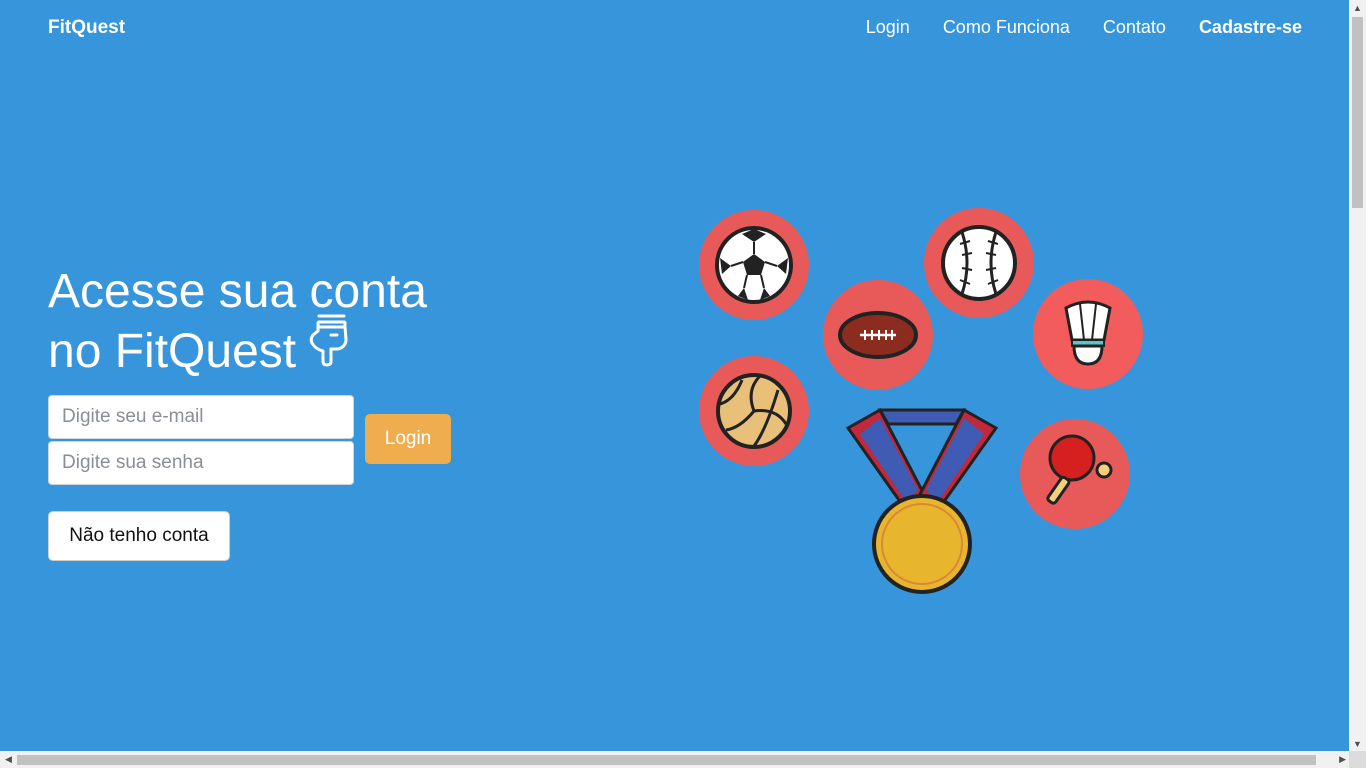 This screenshot has height=768, width=1366. I want to click on shuttlecock-icon, so click(1088, 334).